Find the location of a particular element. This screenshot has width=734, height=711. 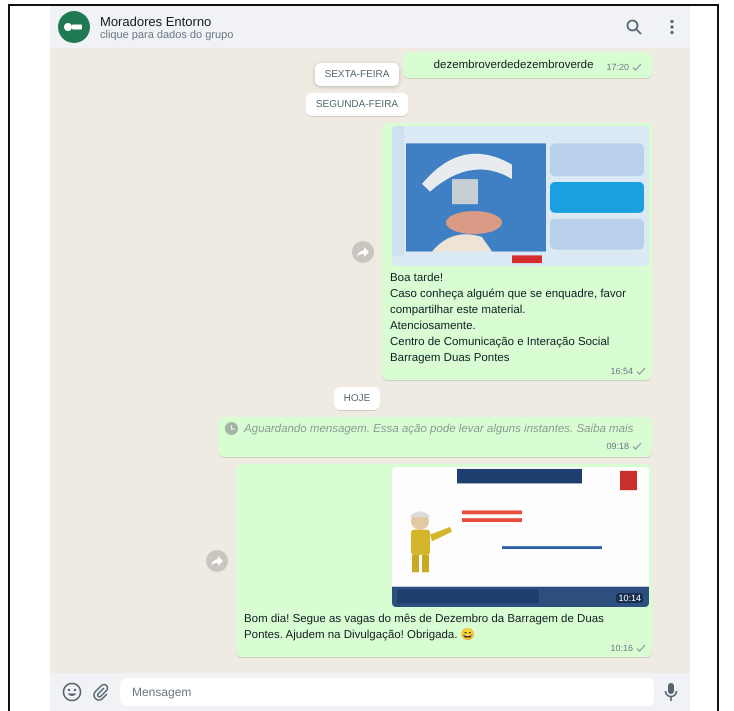

learn-more-link: Saiba mais is located at coordinates (605, 428).